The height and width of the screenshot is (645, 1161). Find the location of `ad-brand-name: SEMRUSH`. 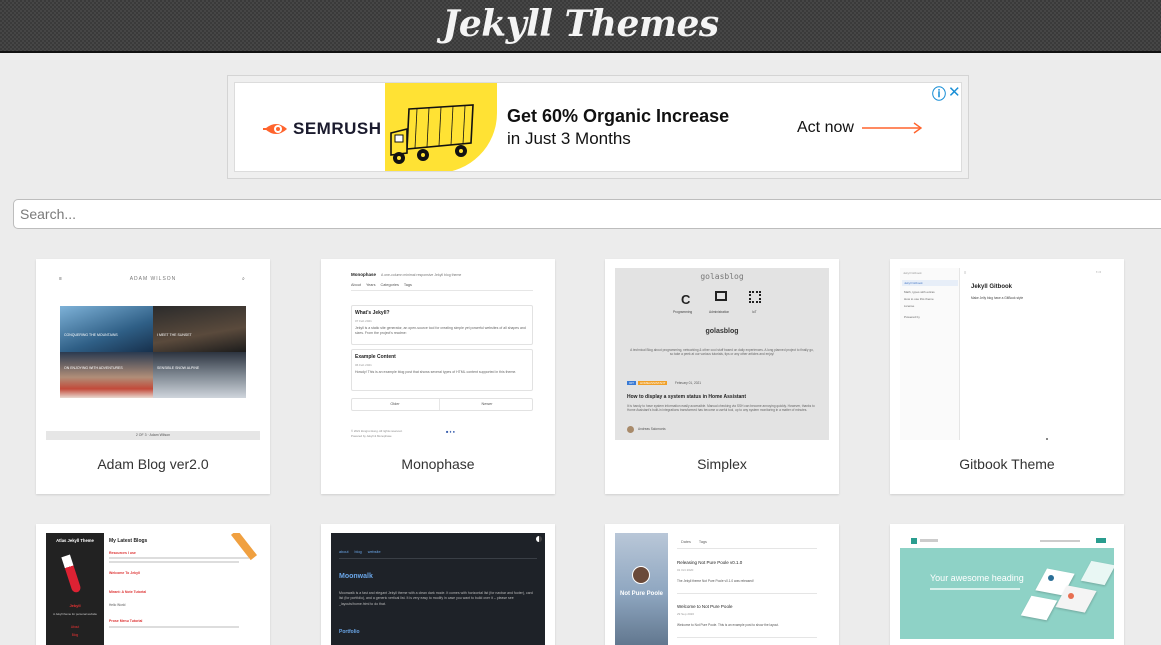

ad-brand-name: SEMRUSH is located at coordinates (337, 128).